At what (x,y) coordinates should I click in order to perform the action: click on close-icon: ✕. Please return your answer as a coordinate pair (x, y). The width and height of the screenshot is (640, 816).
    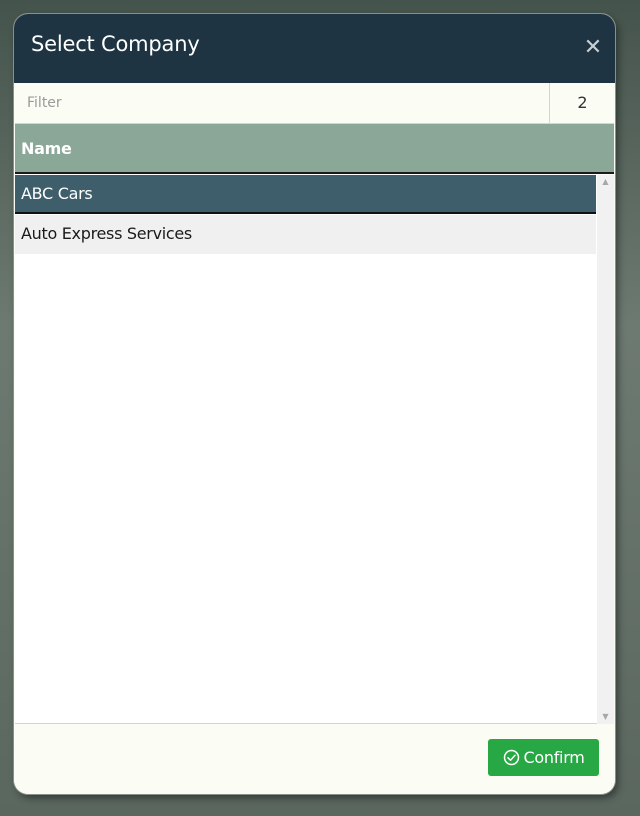
    Looking at the image, I should click on (593, 48).